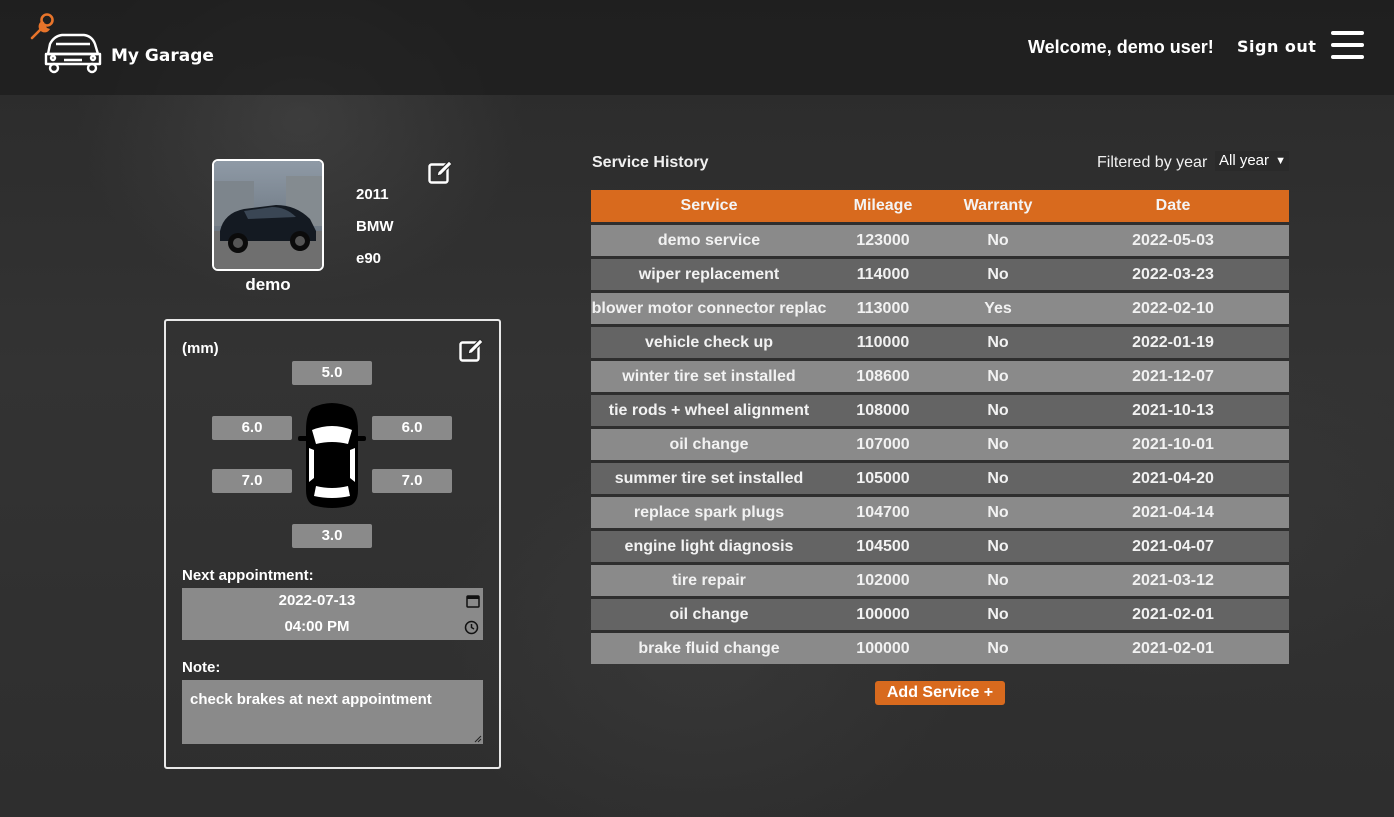  I want to click on appointment-time: 04:00 PM, so click(317, 626).